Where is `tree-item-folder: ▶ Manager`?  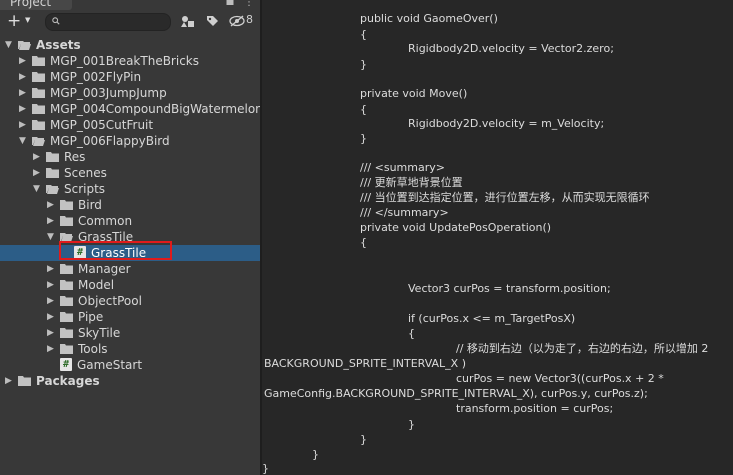 tree-item-folder: ▶ Manager is located at coordinates (130, 269).